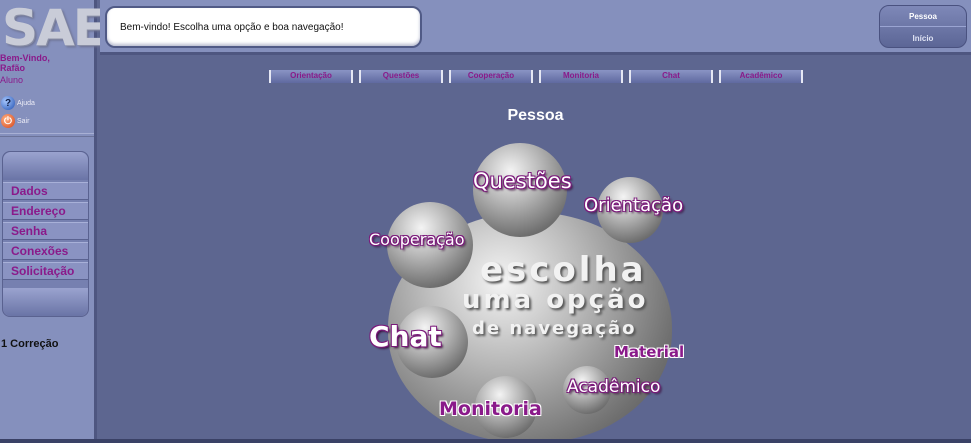 Image resolution: width=971 pixels, height=443 pixels. I want to click on exit-link: ⏻ Sair, so click(15, 121).